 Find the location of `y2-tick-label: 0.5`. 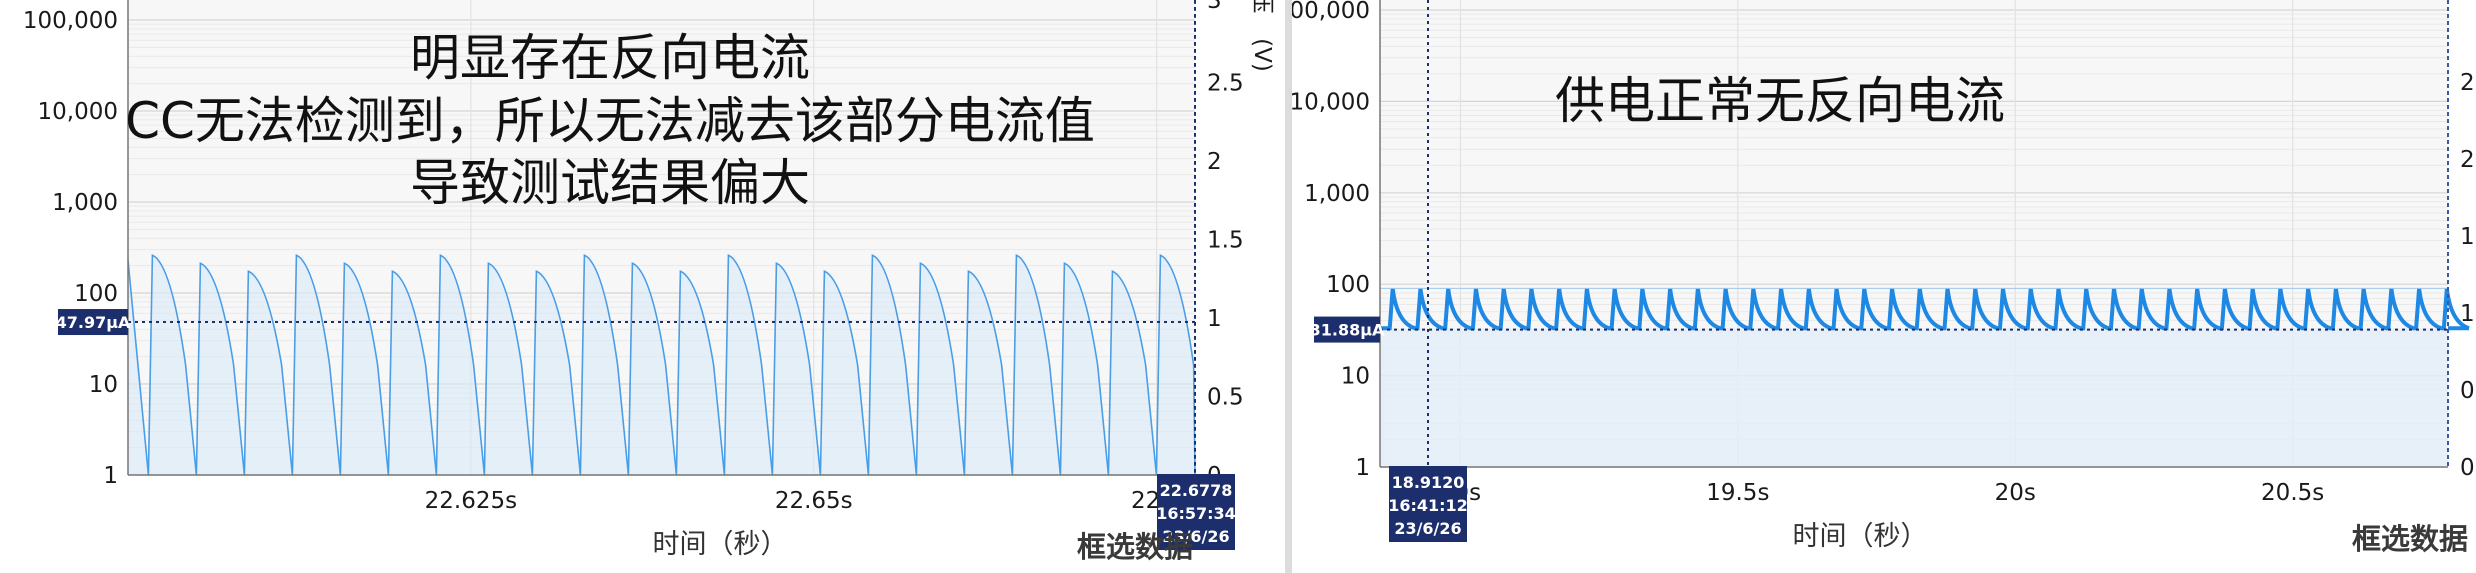

y2-tick-label: 0.5 is located at coordinates (1225, 398).